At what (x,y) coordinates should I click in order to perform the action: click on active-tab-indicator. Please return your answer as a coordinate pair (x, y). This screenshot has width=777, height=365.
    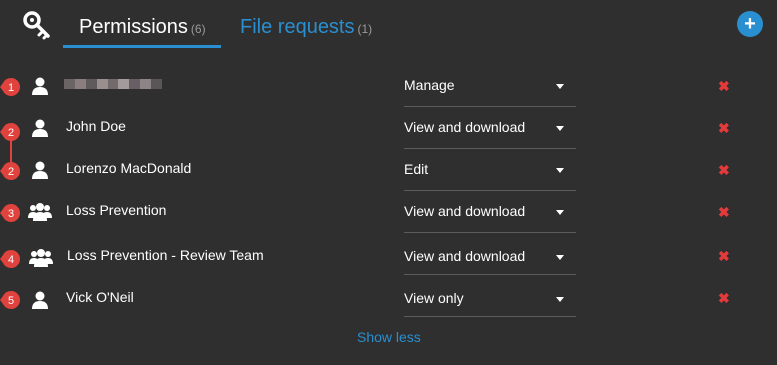
    Looking at the image, I should click on (142, 46).